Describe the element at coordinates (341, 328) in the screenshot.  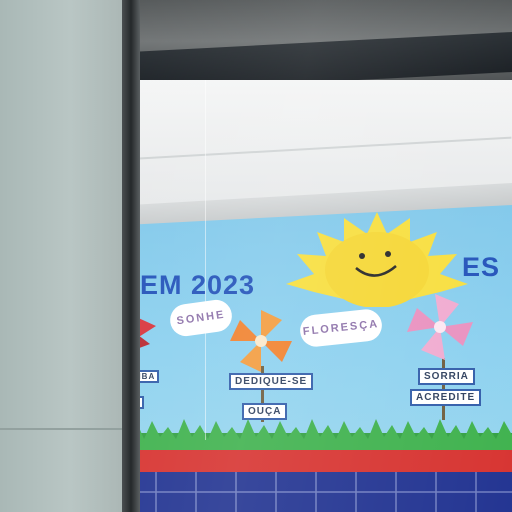
I see `cloud-floresca-label: FLORESÇA` at that location.